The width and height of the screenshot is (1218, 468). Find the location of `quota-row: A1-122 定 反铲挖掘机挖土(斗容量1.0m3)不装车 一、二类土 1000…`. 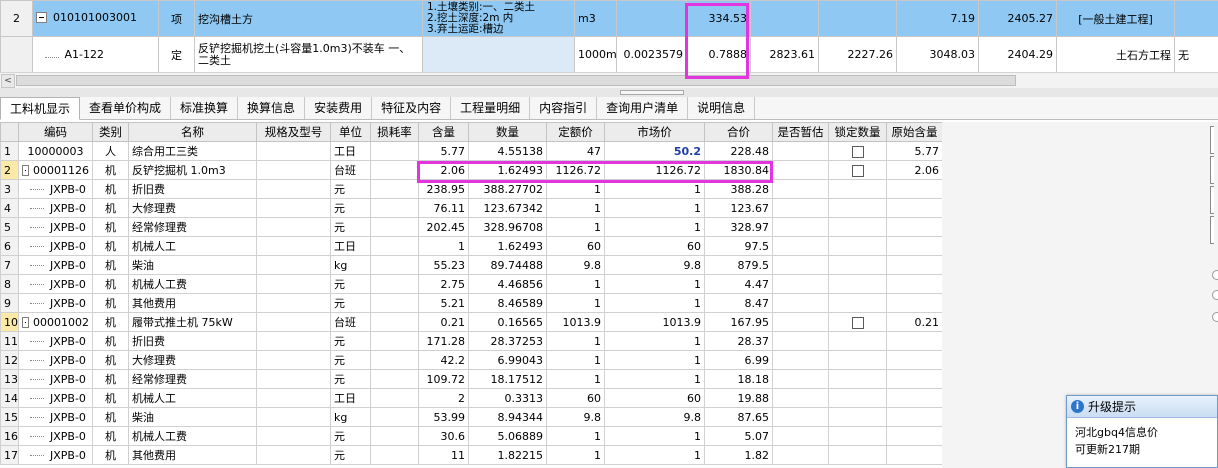

quota-row: A1-122 定 反铲挖掘机挖土(斗容量1.0m3)不装车 一、二类土 1000… is located at coordinates (609, 54).